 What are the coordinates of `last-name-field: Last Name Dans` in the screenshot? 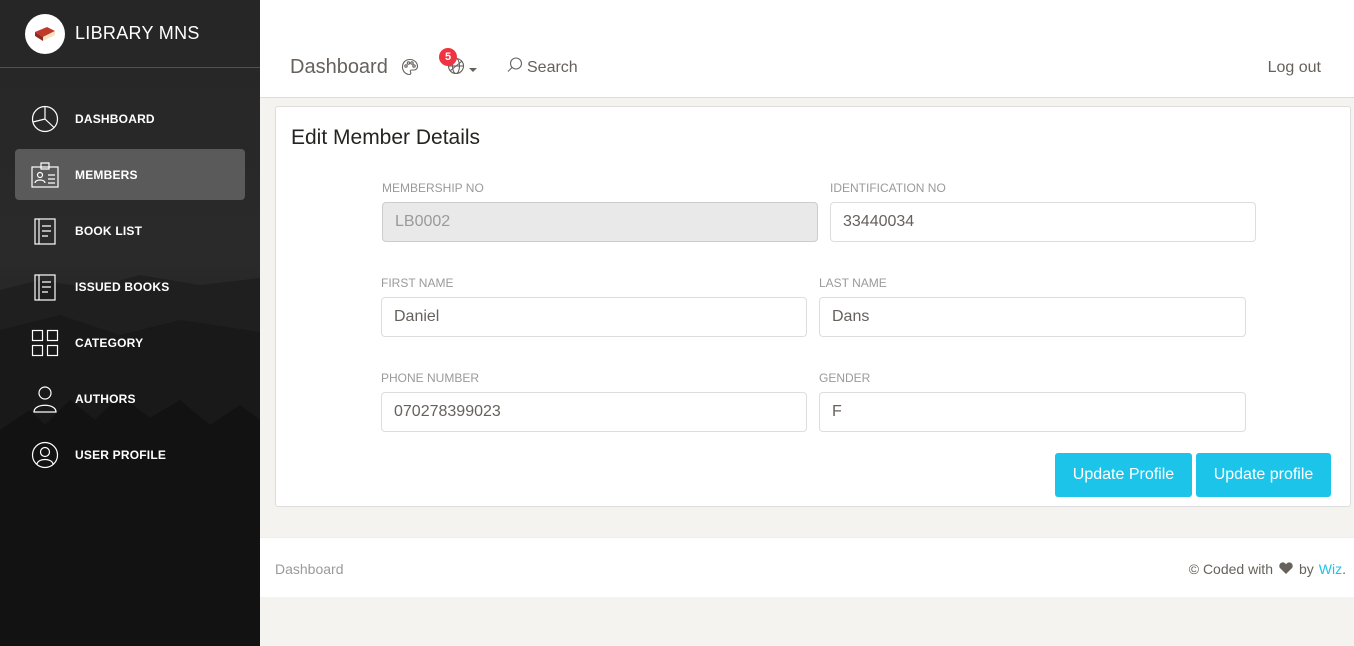 It's located at (1032, 306).